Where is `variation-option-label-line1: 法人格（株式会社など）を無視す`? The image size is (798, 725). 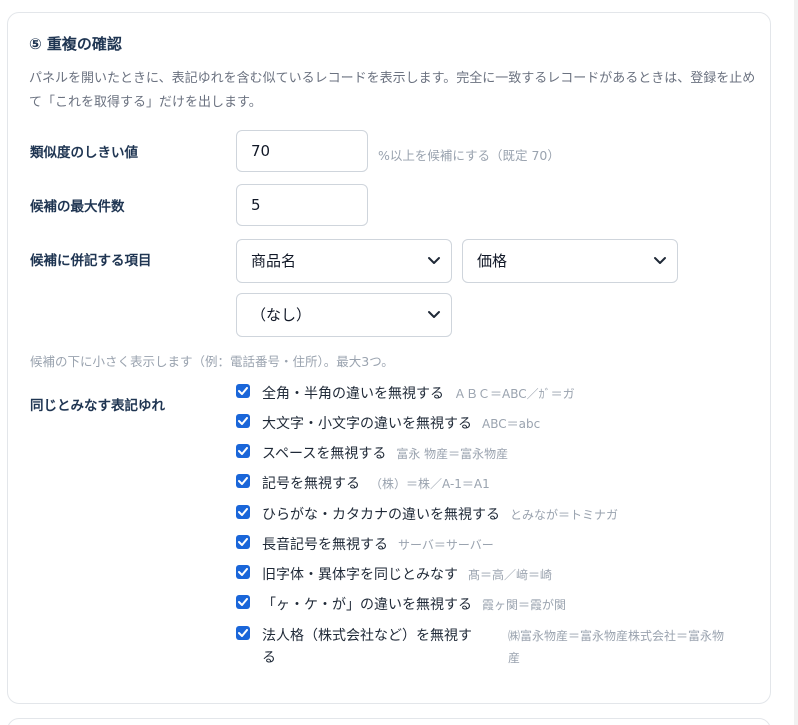
variation-option-label-line1: 法人格（株式会社など）を無視す is located at coordinates (367, 636).